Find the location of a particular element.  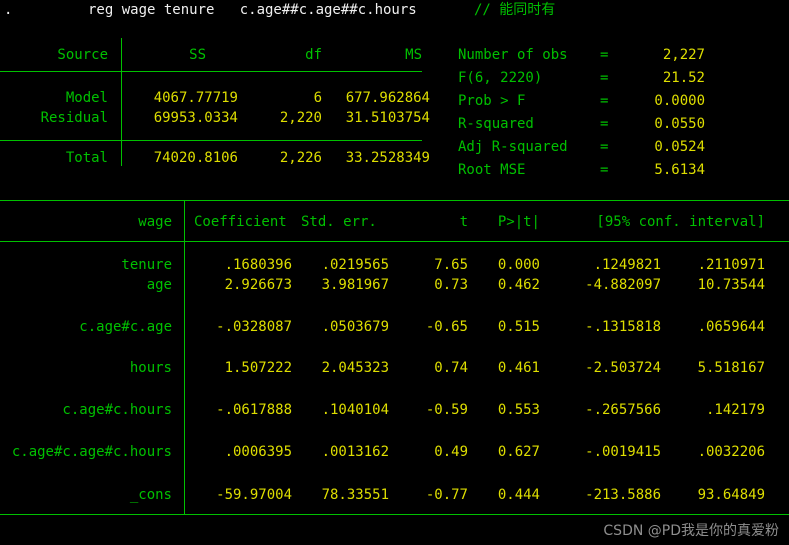

coef-row-ci-low: -.2657566 is located at coordinates (623, 410).